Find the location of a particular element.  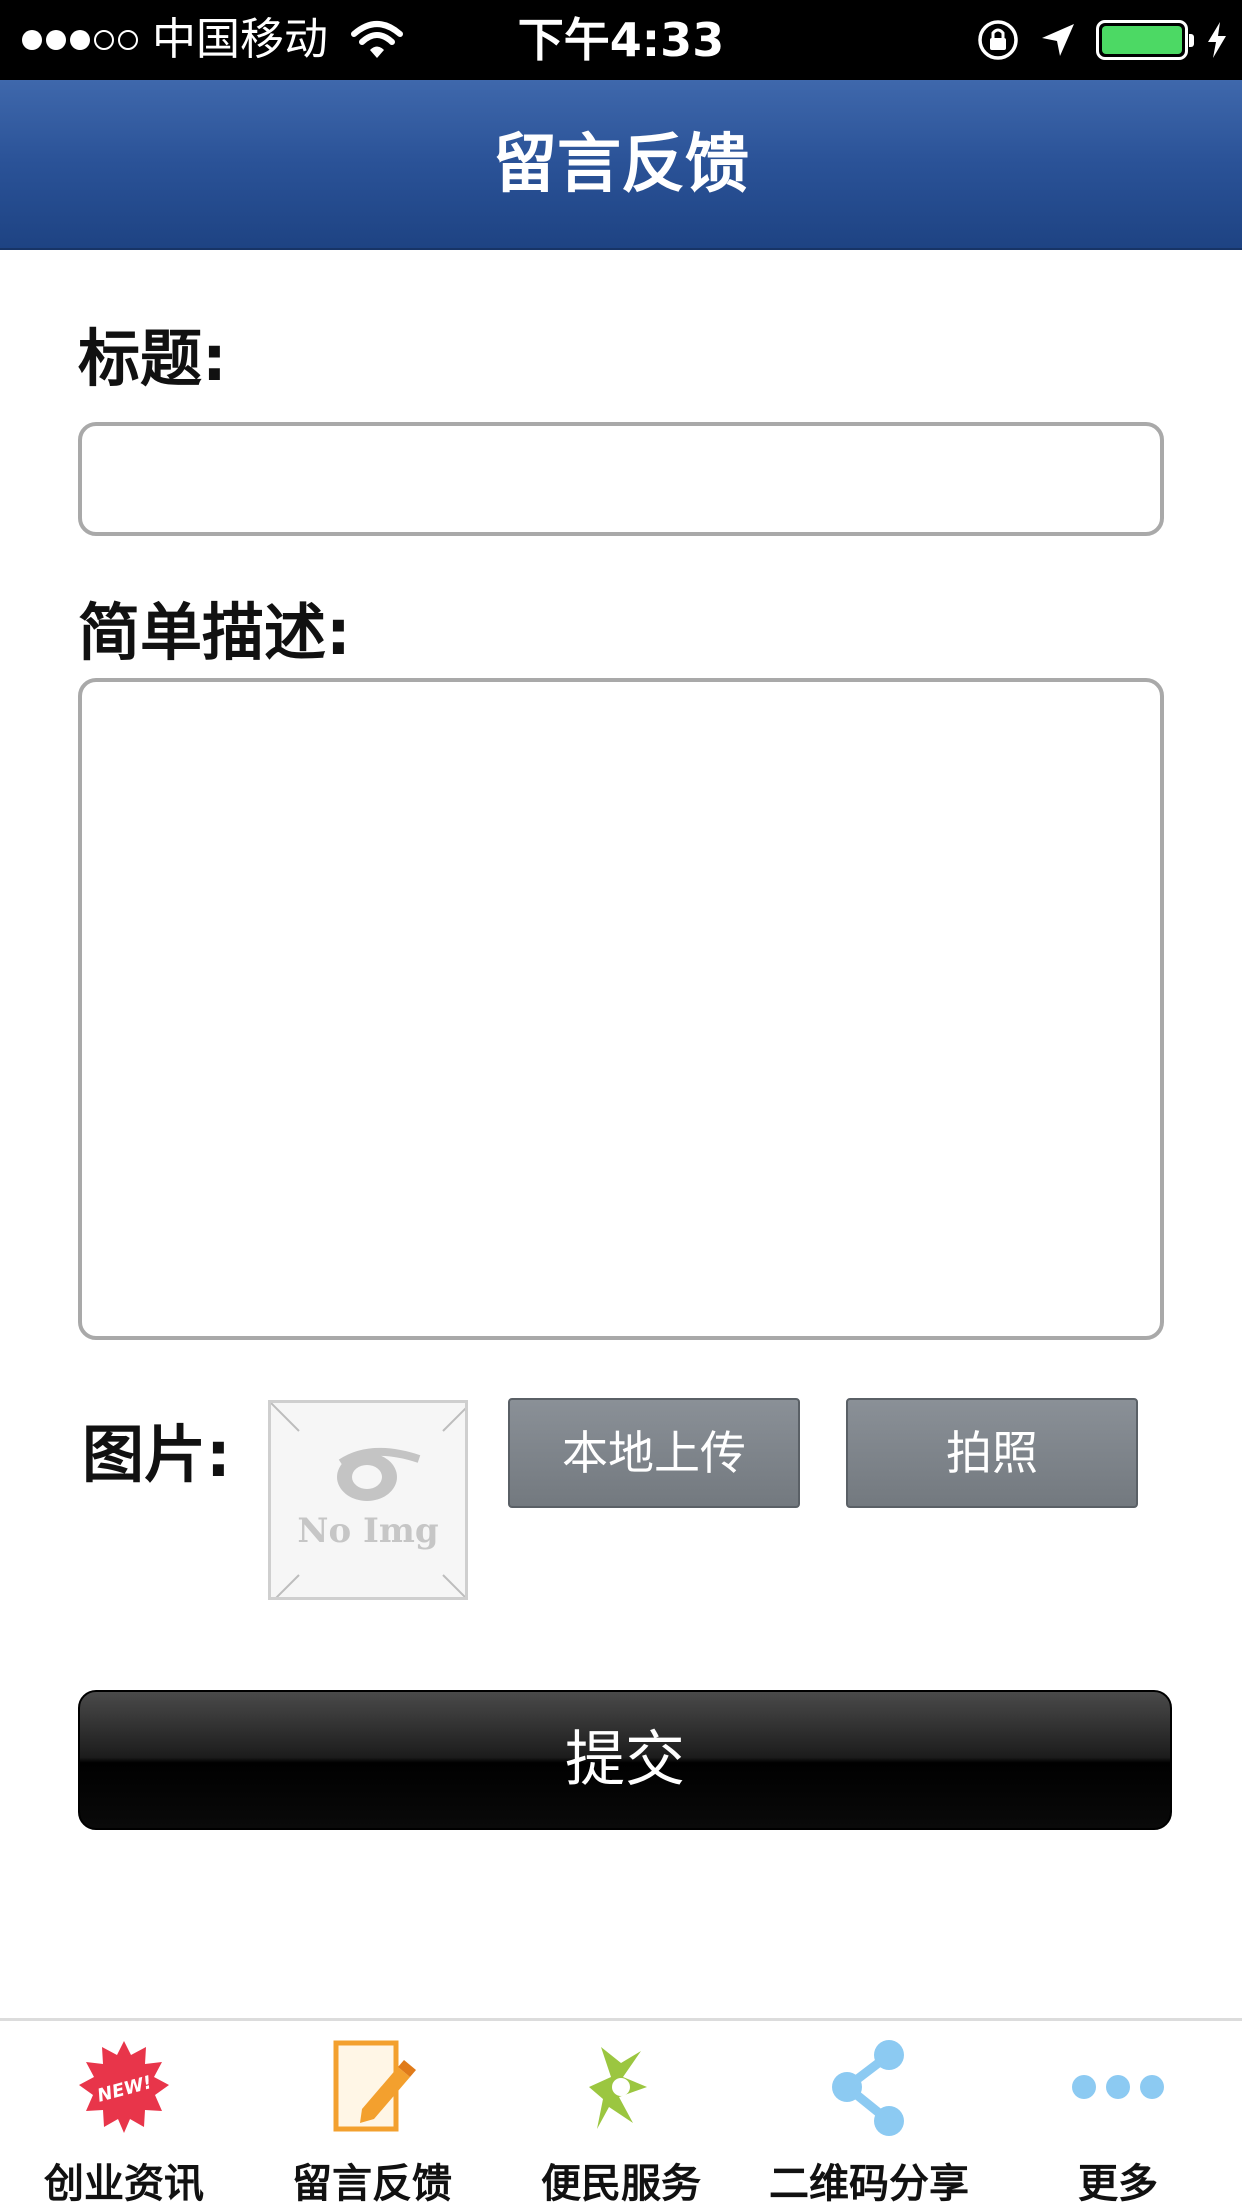

tab-label: 留言反馈 is located at coordinates (372, 2184).